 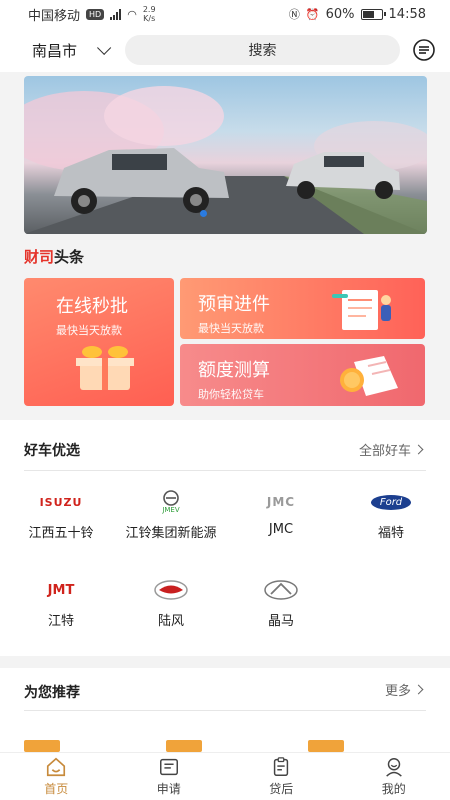 I want to click on online-approval-card: 在线秒批 最快当天放款, so click(x=99, y=342).